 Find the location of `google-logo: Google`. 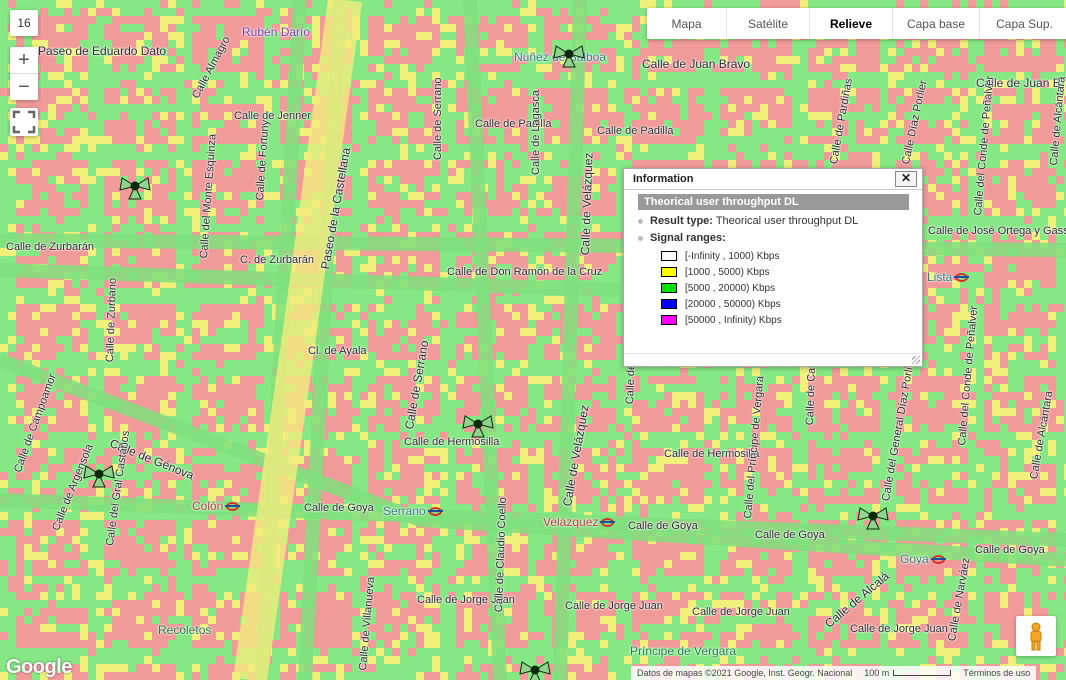

google-logo: Google is located at coordinates (39, 667).